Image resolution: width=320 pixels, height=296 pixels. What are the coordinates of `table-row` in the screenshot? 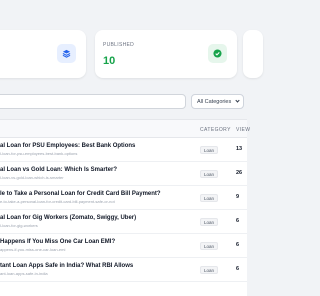 It's located at (123, 289).